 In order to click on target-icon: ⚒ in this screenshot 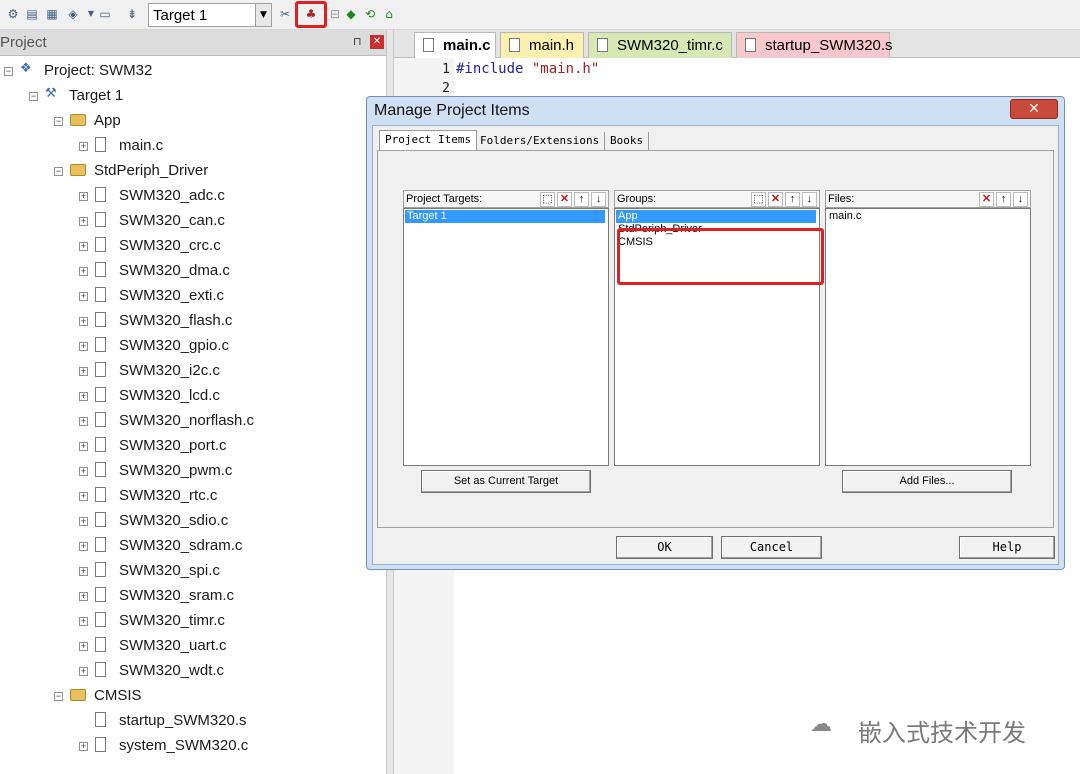, I will do `click(51, 92)`.